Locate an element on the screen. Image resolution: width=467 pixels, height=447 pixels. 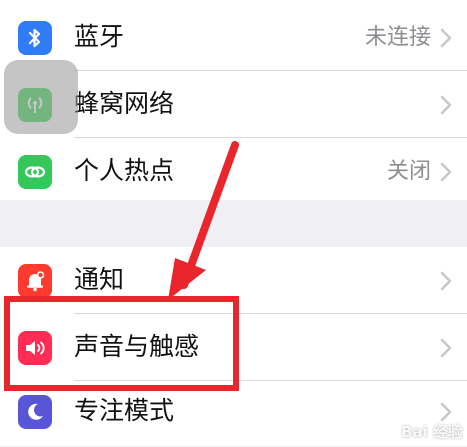
settings-row-value: 未连接 is located at coordinates (397, 37).